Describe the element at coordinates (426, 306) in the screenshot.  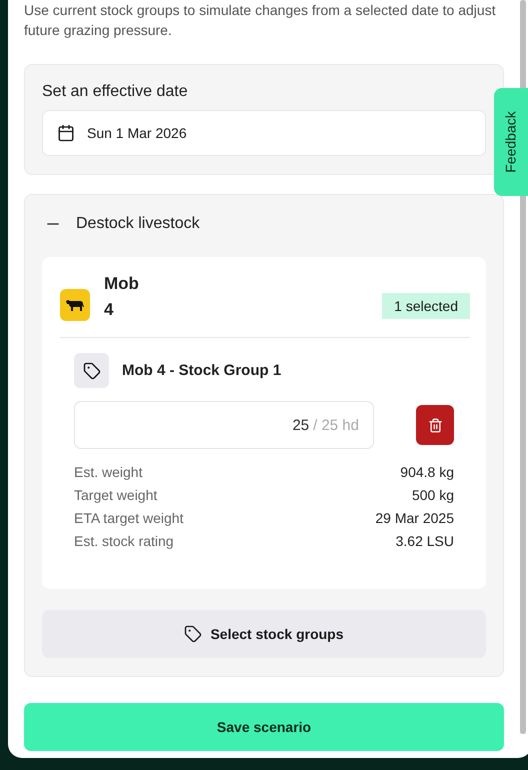
I see `selected-count: 1 selected` at that location.